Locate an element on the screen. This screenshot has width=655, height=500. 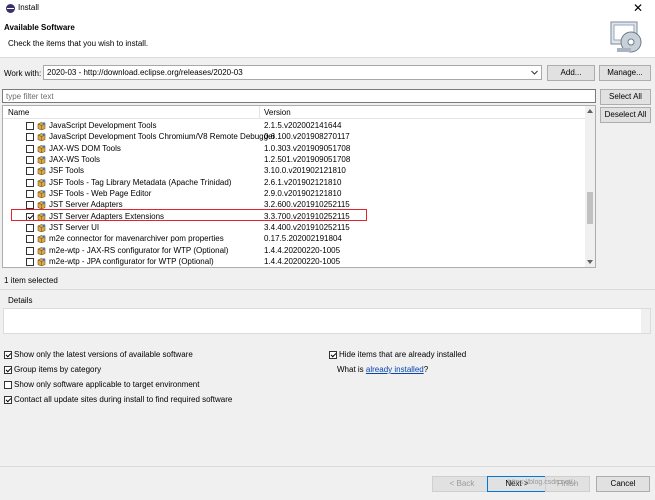
filter-field is located at coordinates (299, 96).